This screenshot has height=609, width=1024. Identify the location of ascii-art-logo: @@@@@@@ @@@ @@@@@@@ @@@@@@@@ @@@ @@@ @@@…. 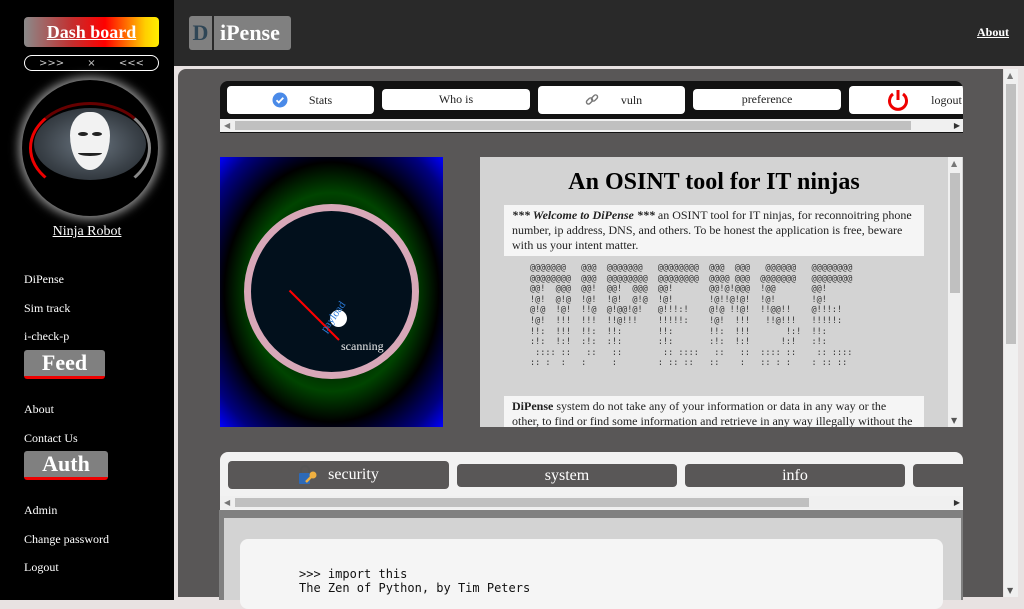
(691, 316).